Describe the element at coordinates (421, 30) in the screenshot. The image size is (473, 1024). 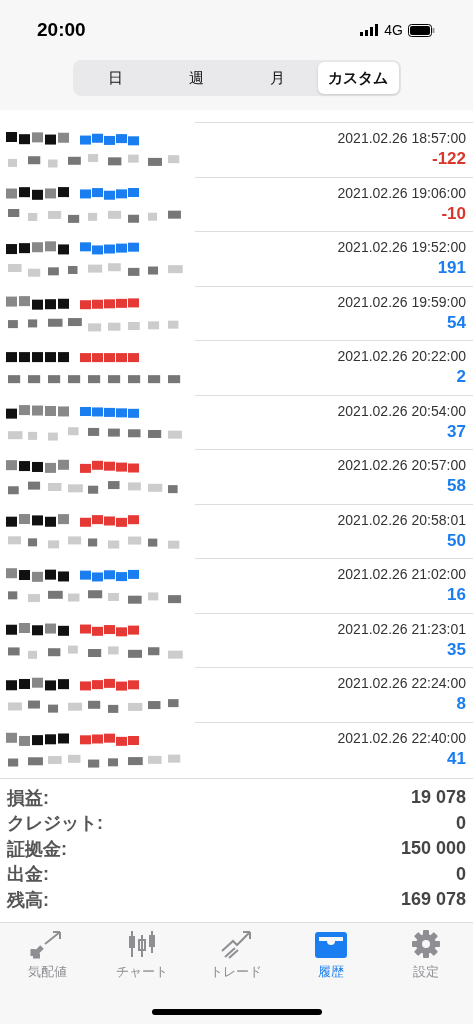
I see `battery-icon` at that location.